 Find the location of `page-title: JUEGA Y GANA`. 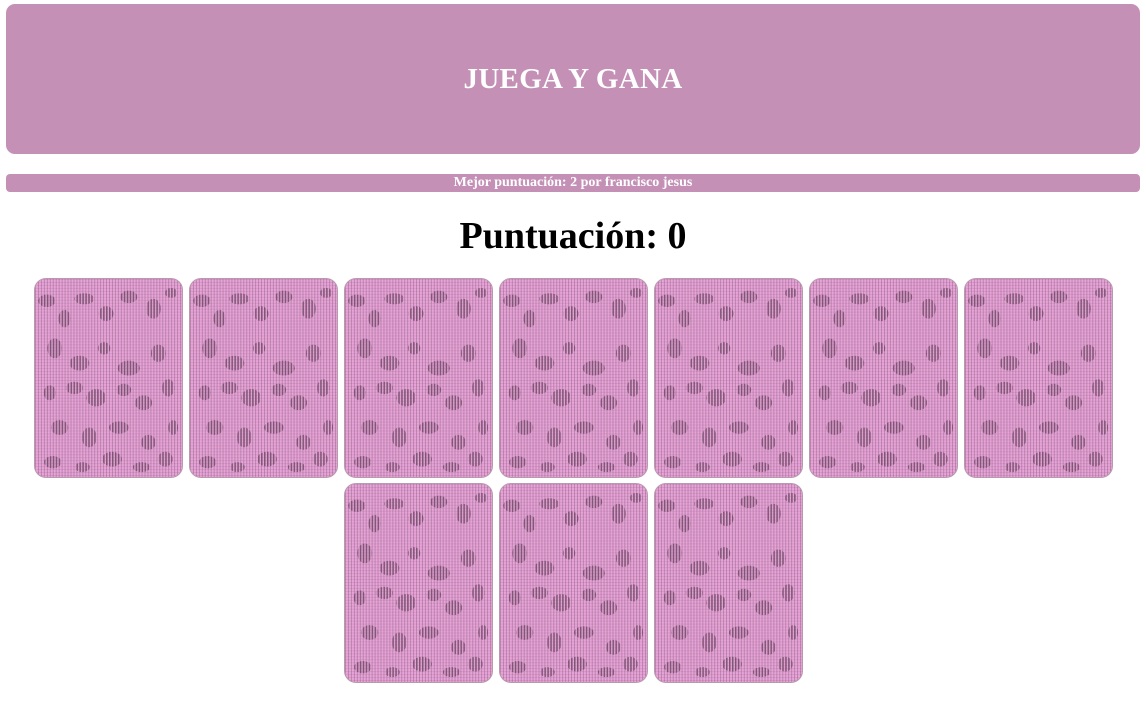

page-title: JUEGA Y GANA is located at coordinates (573, 78).